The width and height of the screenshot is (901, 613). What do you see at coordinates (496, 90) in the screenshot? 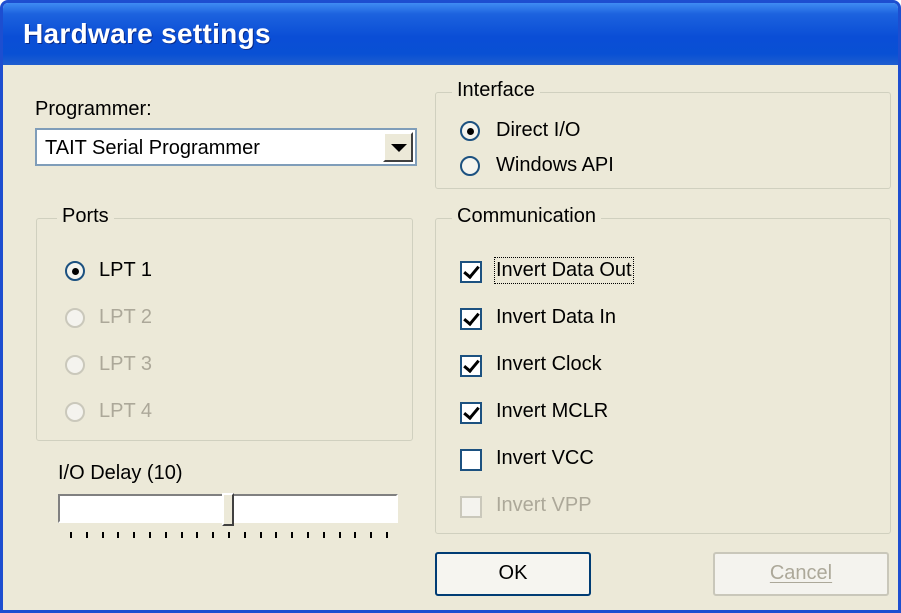
I see `interface-group-title: Interface` at bounding box center [496, 90].